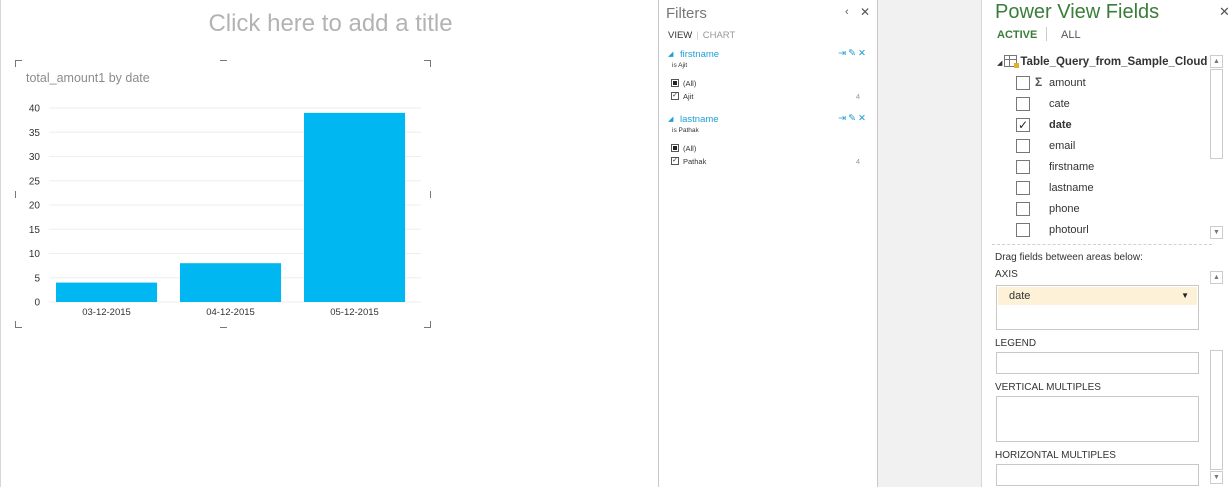 This screenshot has height=487, width=1228. What do you see at coordinates (1114, 62) in the screenshot?
I see `table-name: Table_Query_from_Sample_Cloud` at bounding box center [1114, 62].